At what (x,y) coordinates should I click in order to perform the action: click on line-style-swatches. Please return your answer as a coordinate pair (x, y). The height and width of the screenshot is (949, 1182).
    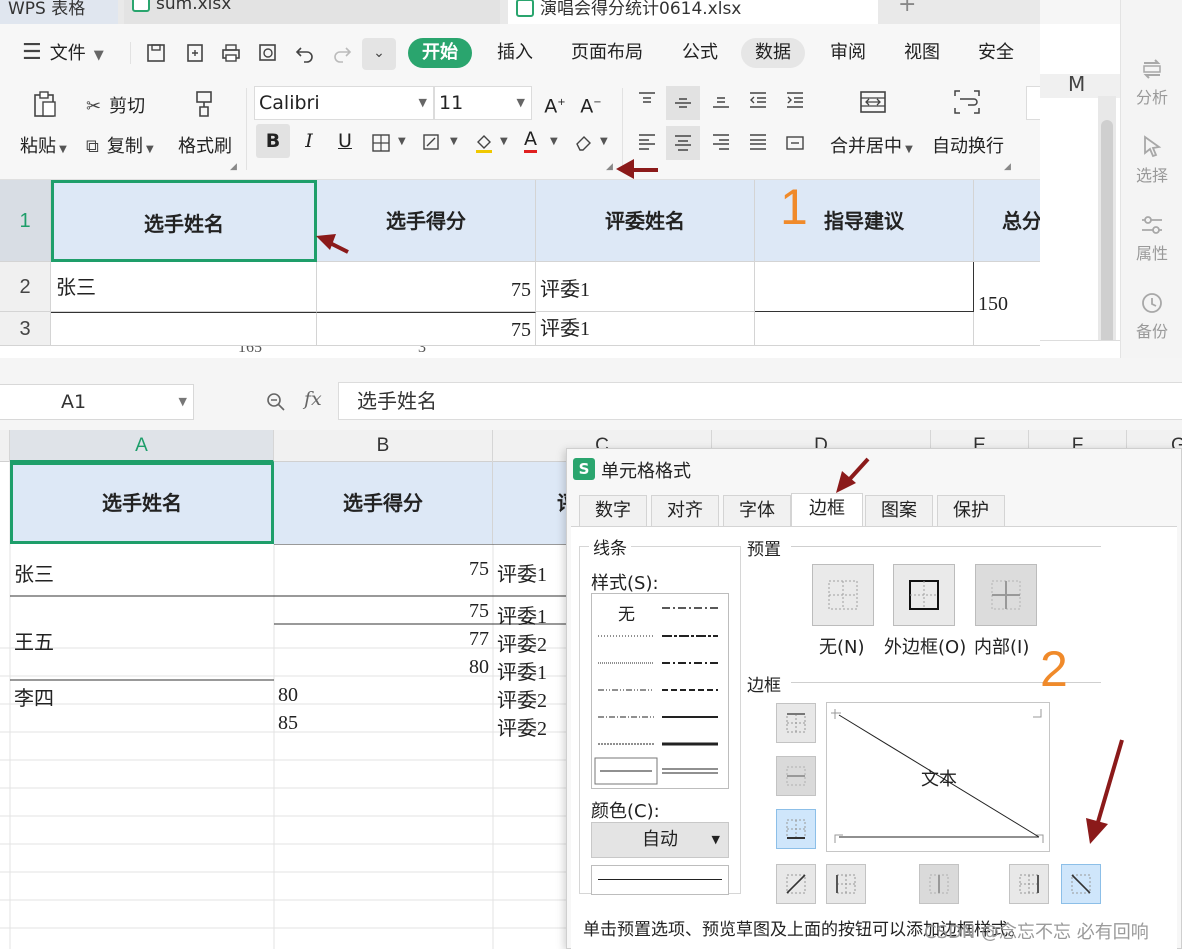
    Looking at the image, I should click on (661, 692).